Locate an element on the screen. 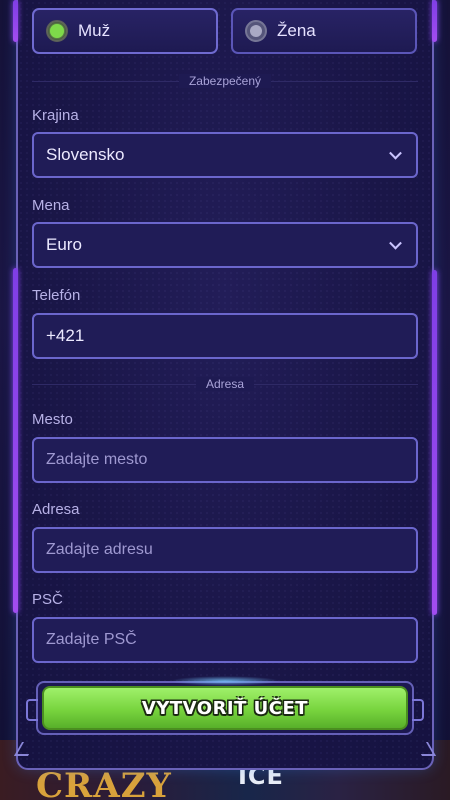 The image size is (450, 800). game-thumbnail-title: CRAZY is located at coordinates (104, 783).